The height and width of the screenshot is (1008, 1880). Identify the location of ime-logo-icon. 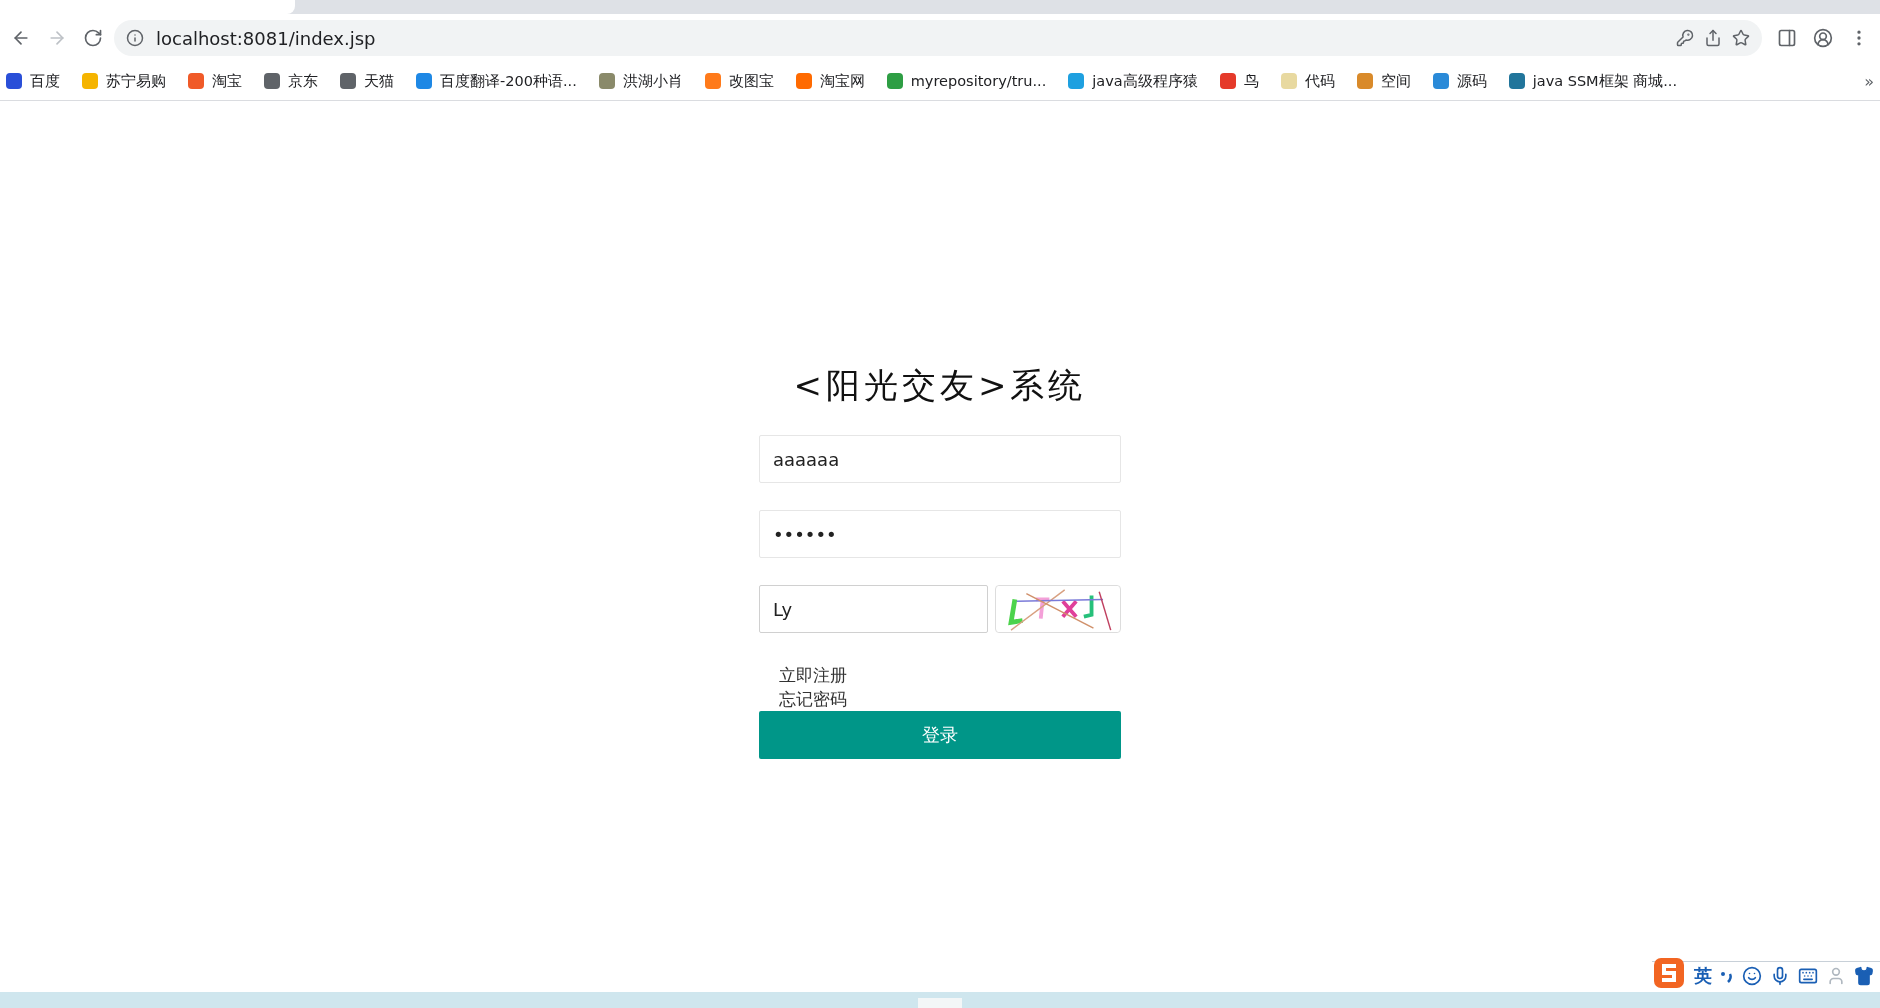
(1669, 973).